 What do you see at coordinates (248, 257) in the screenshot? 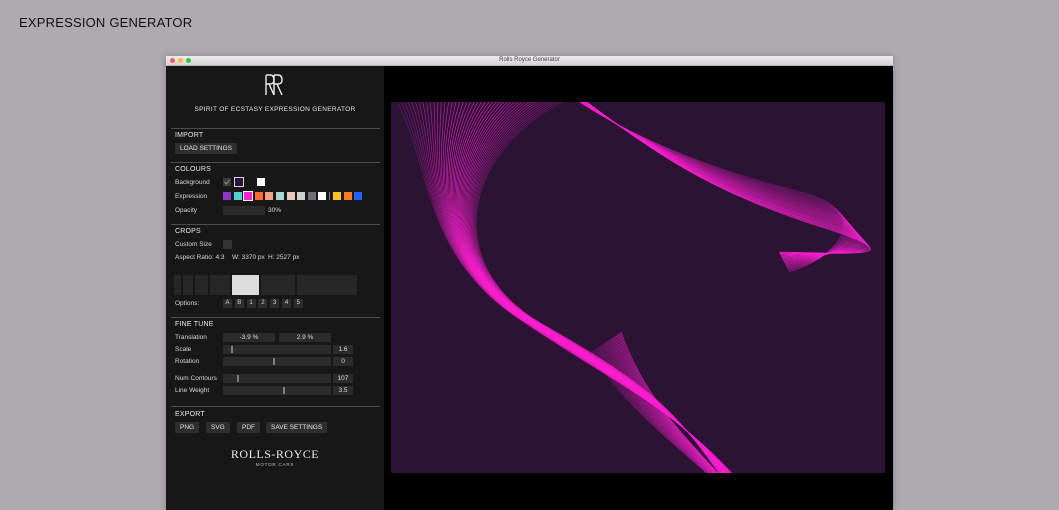
I see `crop-width-value: W: 3370 px` at bounding box center [248, 257].